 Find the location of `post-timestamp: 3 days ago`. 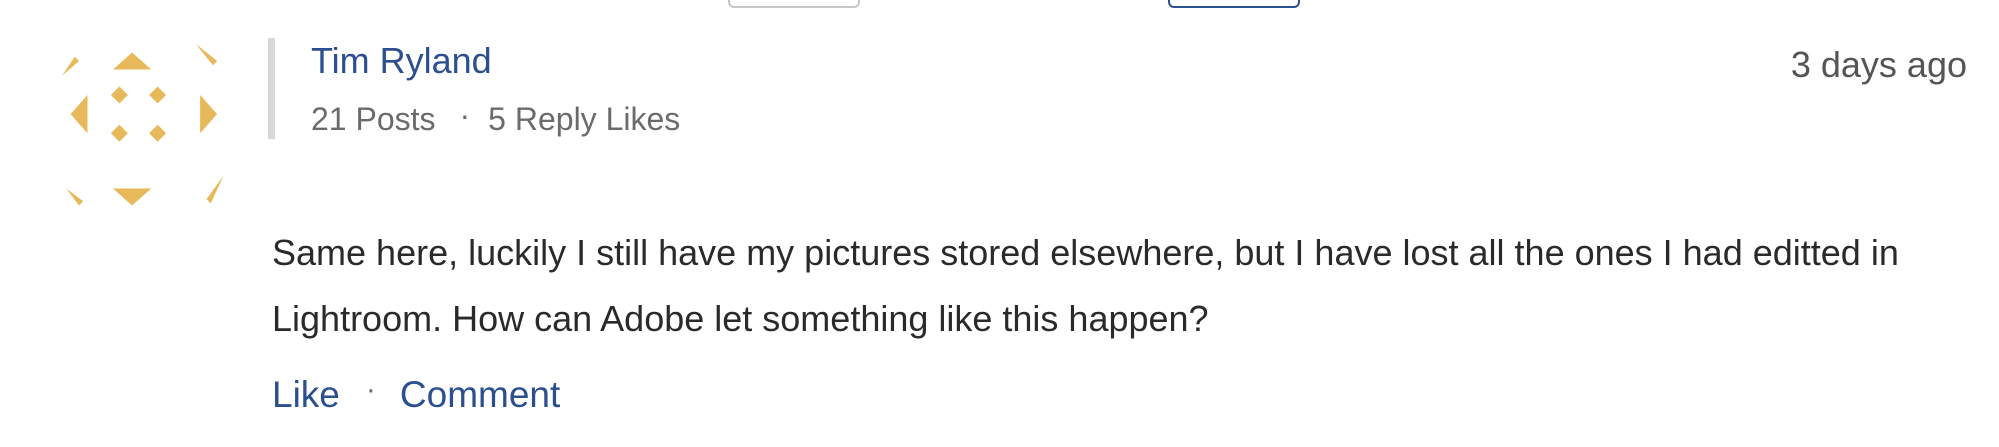

post-timestamp: 3 days ago is located at coordinates (1878, 64).